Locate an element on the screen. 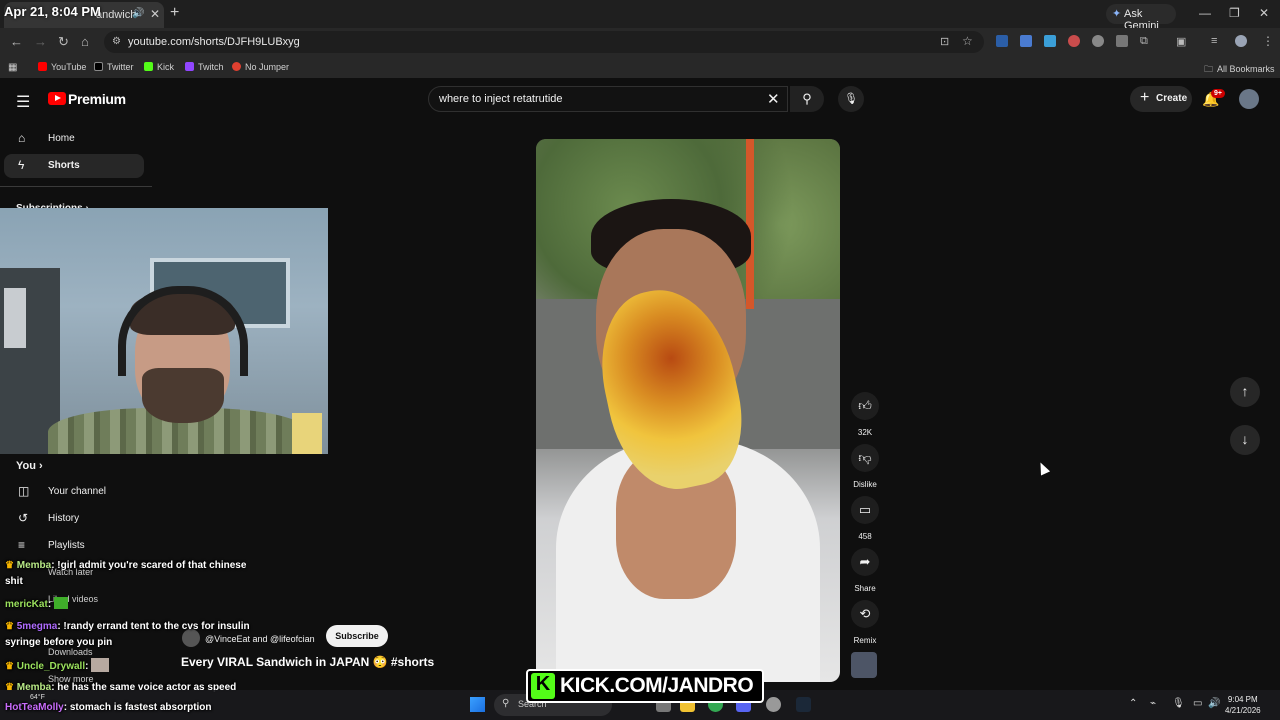 Image resolution: width=1280 pixels, height=720 pixels. extensions-puzzle-icon: ⧉ is located at coordinates (1144, 41).